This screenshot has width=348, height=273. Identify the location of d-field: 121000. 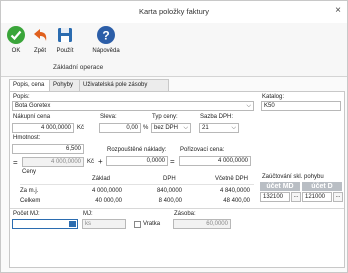
(317, 197).